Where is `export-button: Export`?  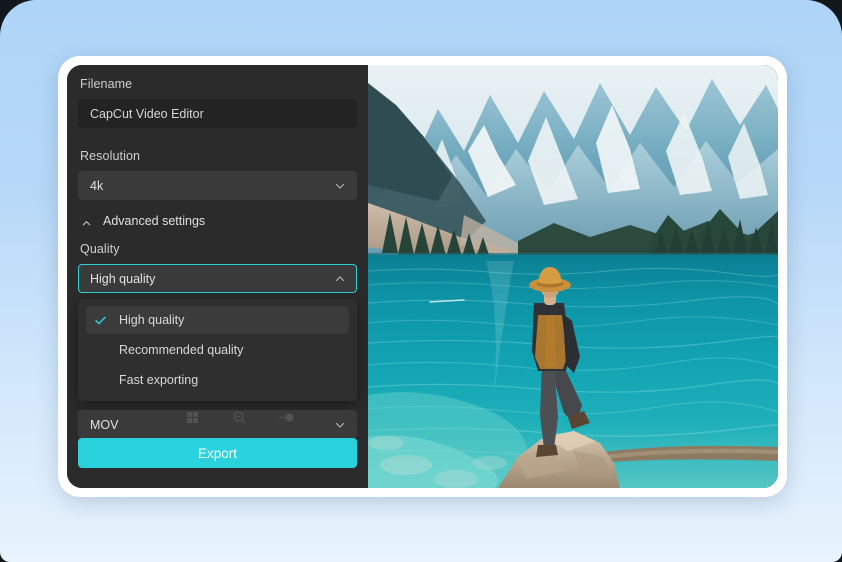 export-button: Export is located at coordinates (217, 453).